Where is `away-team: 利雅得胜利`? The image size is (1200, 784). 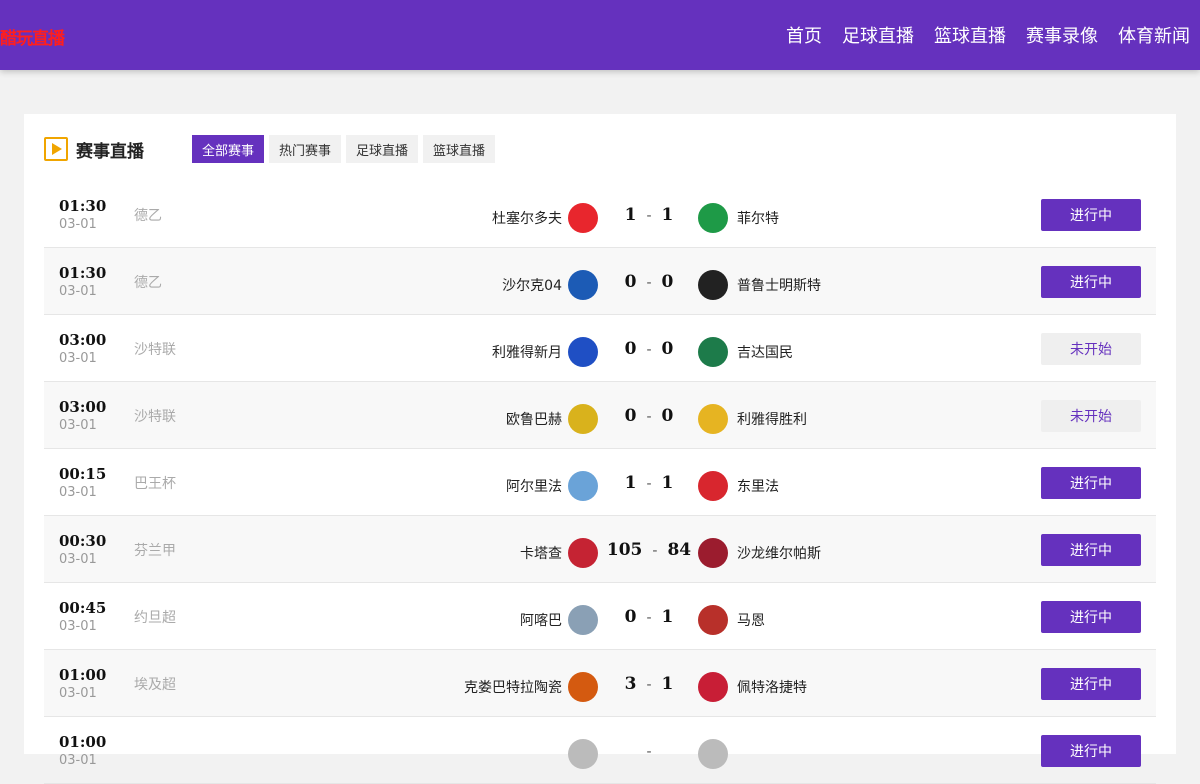 away-team: 利雅得胜利 is located at coordinates (752, 419).